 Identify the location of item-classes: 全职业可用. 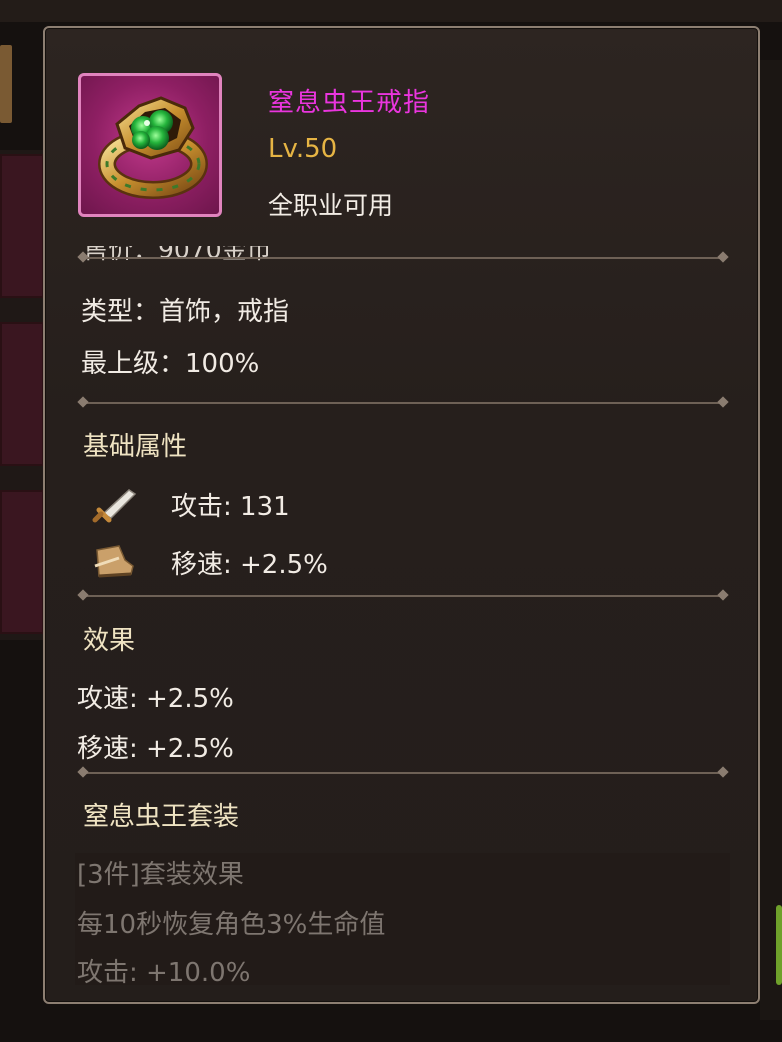
(331, 205).